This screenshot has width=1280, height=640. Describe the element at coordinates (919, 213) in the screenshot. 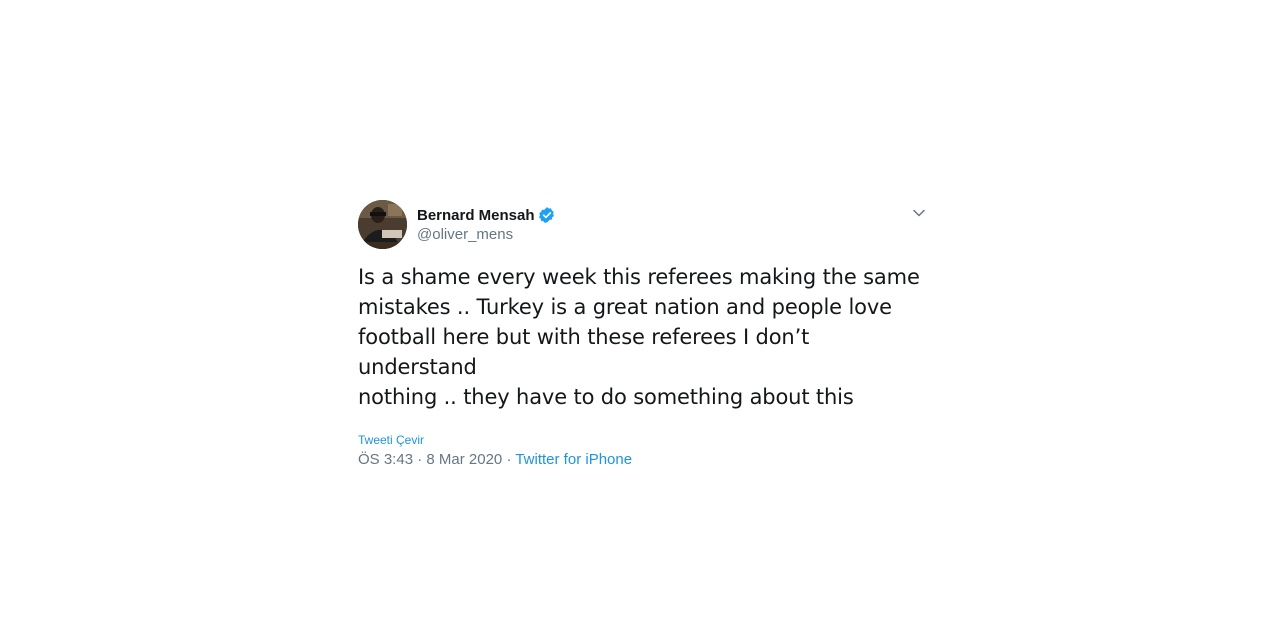

I see `chevron-down-icon` at that location.